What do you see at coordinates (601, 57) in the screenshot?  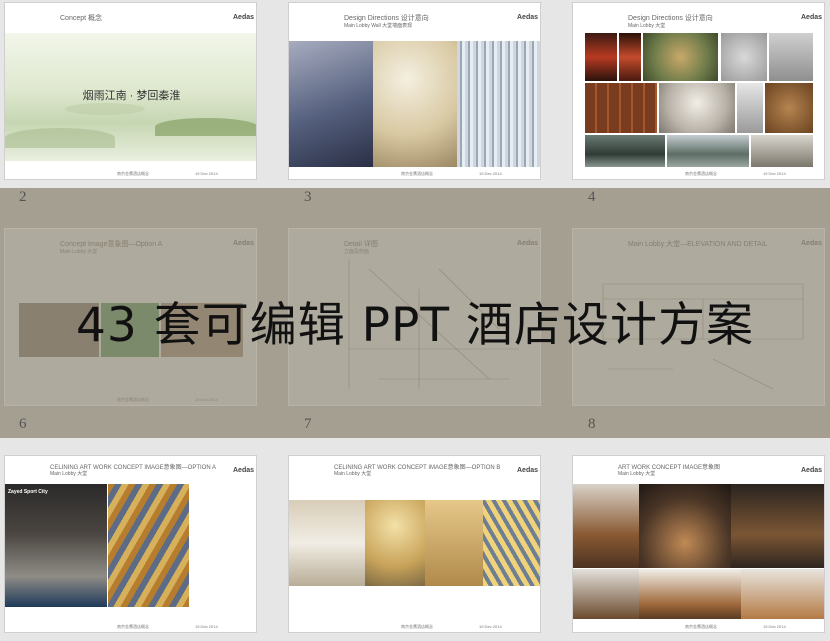 I see `lantern-image` at bounding box center [601, 57].